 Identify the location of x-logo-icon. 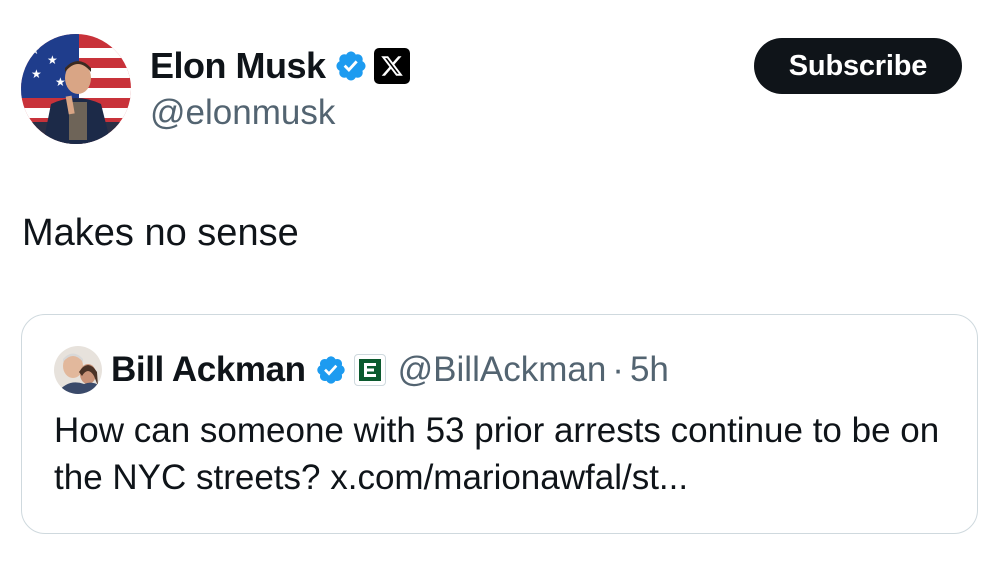
(391, 66).